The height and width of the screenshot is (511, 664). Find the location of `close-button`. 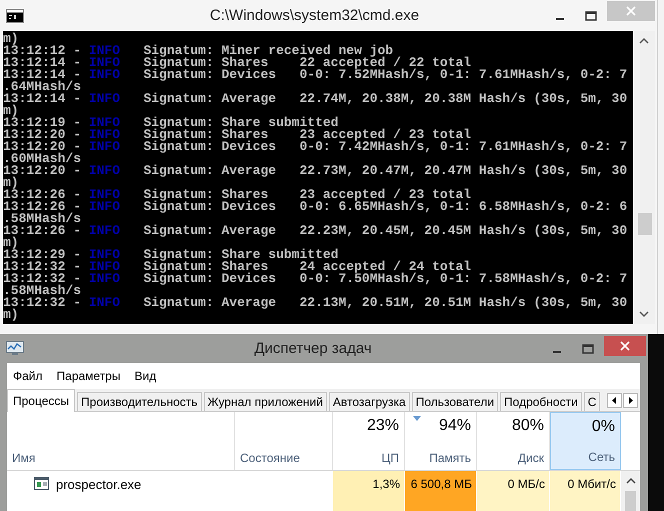

close-button is located at coordinates (625, 346).